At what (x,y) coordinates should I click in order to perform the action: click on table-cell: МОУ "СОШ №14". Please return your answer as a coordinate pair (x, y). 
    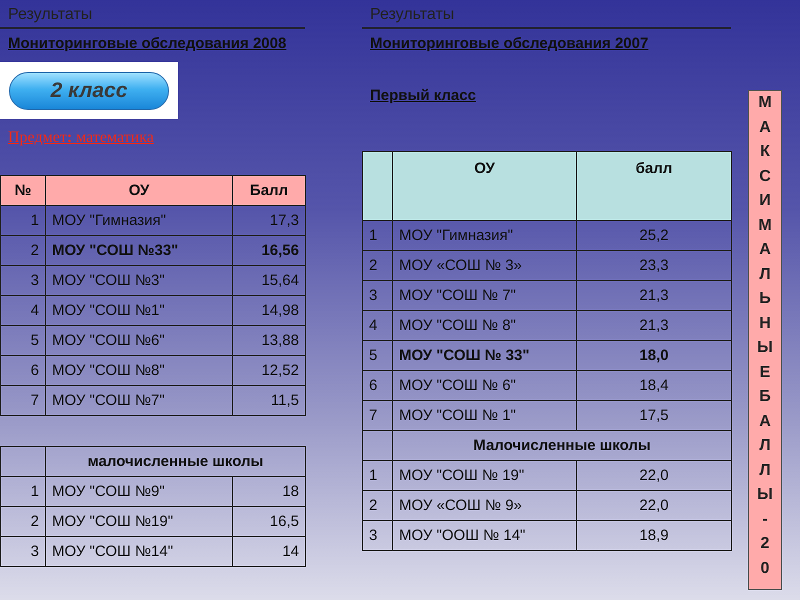
    Looking at the image, I should click on (139, 551).